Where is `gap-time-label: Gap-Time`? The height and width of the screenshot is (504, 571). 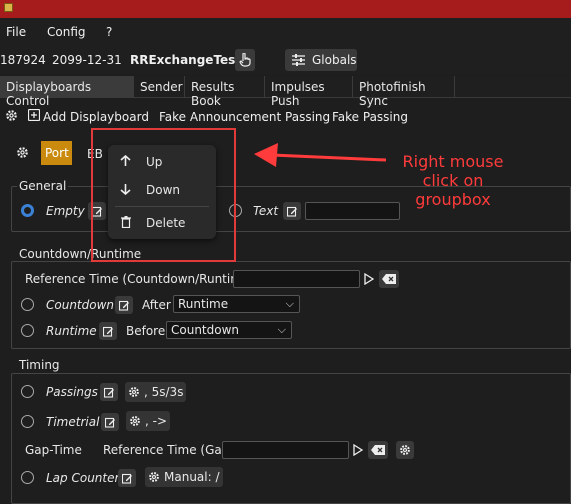
gap-time-label: Gap-Time is located at coordinates (53, 450).